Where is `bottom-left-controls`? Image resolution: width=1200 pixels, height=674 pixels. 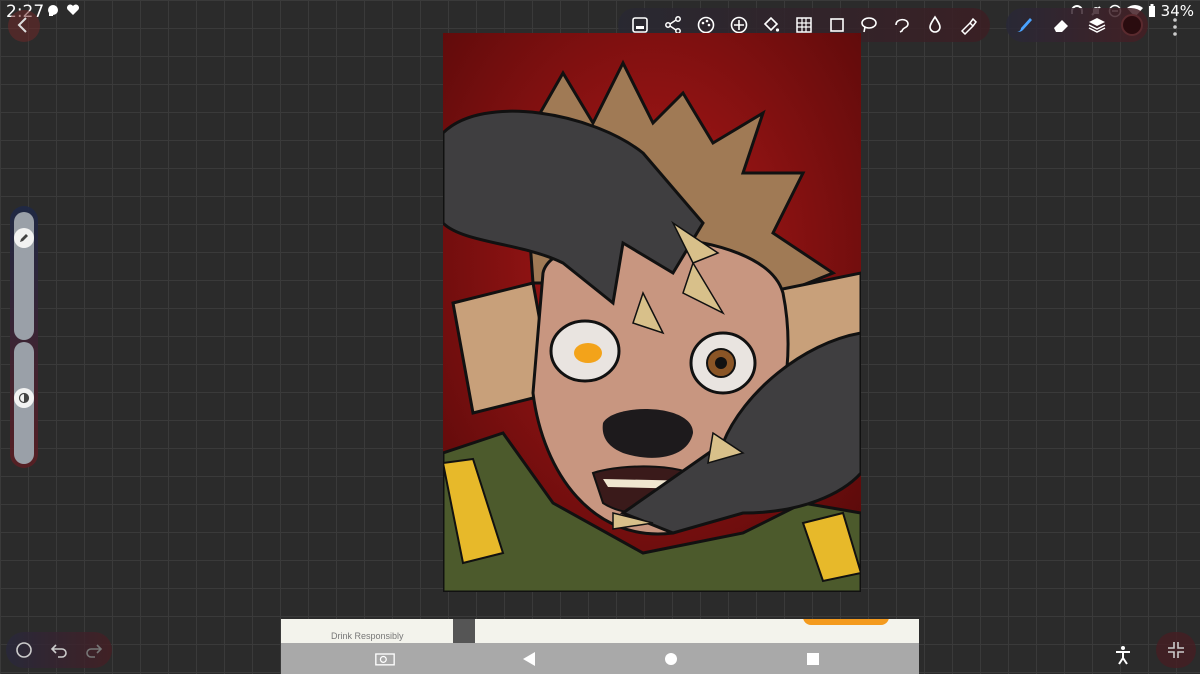
bottom-left-controls is located at coordinates (59, 650).